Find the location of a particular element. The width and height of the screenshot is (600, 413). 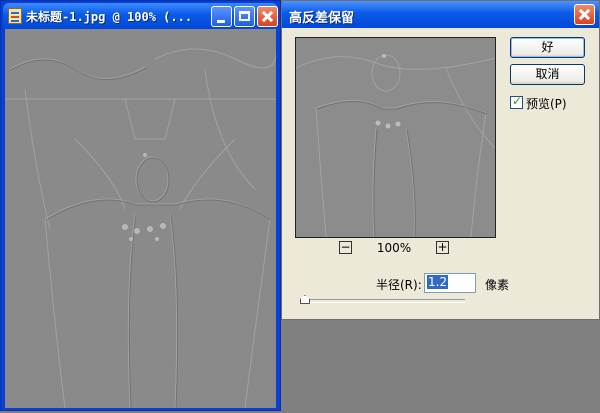

zoom-out-button: − is located at coordinates (345, 247).